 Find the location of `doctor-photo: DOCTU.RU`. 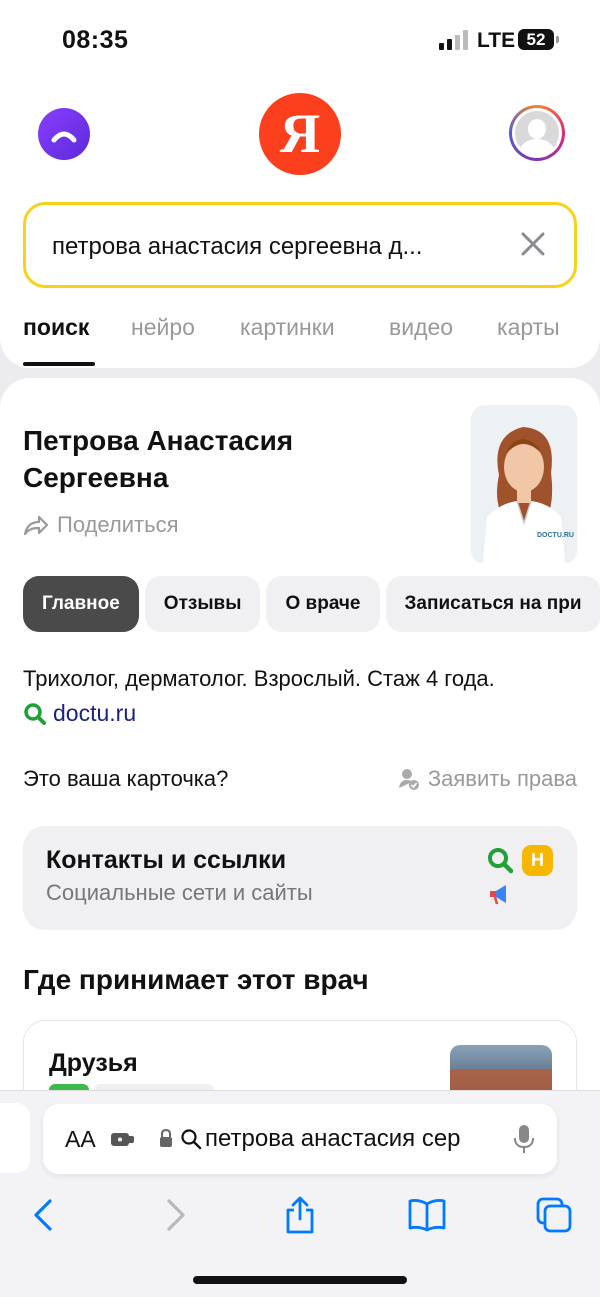

doctor-photo: DOCTU.RU is located at coordinates (524, 484).